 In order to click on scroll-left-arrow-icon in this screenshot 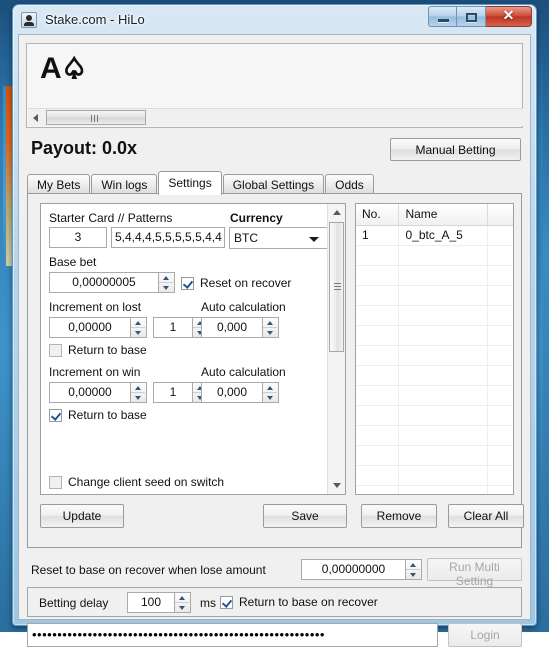, I will do `click(36, 117)`.